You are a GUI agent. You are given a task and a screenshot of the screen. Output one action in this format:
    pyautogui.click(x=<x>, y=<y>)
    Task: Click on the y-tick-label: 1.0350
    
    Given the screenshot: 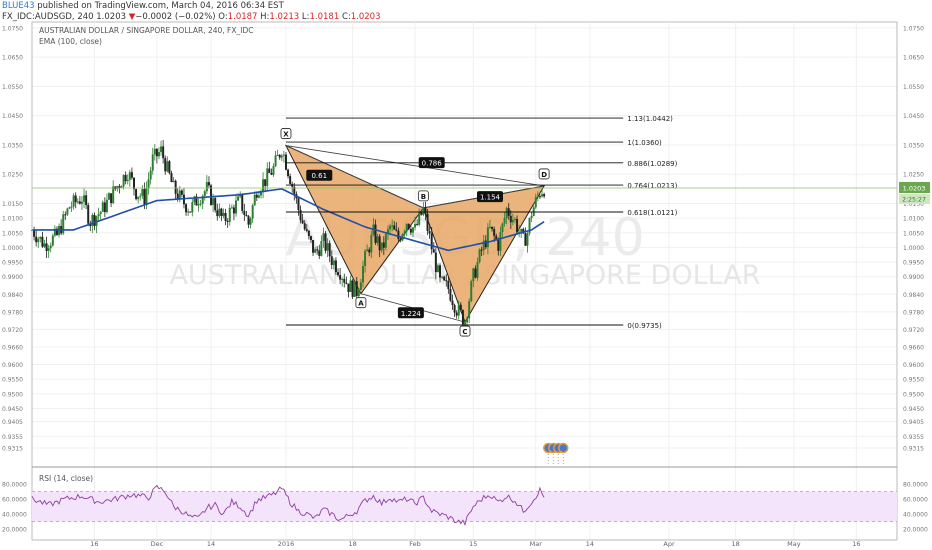 What is the action you would take?
    pyautogui.click(x=913, y=145)
    